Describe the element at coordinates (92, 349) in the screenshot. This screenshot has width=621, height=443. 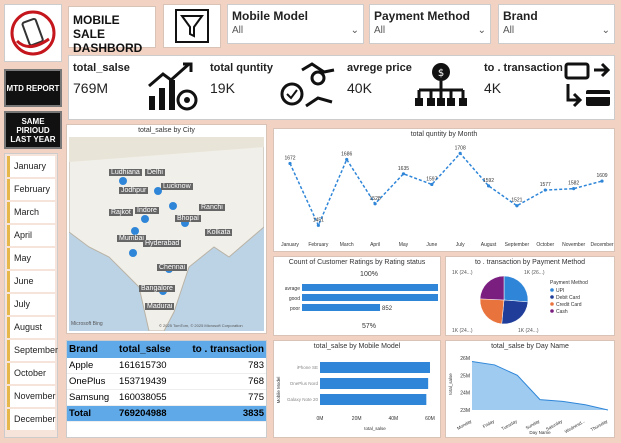
I see `column-header: Brand` at that location.